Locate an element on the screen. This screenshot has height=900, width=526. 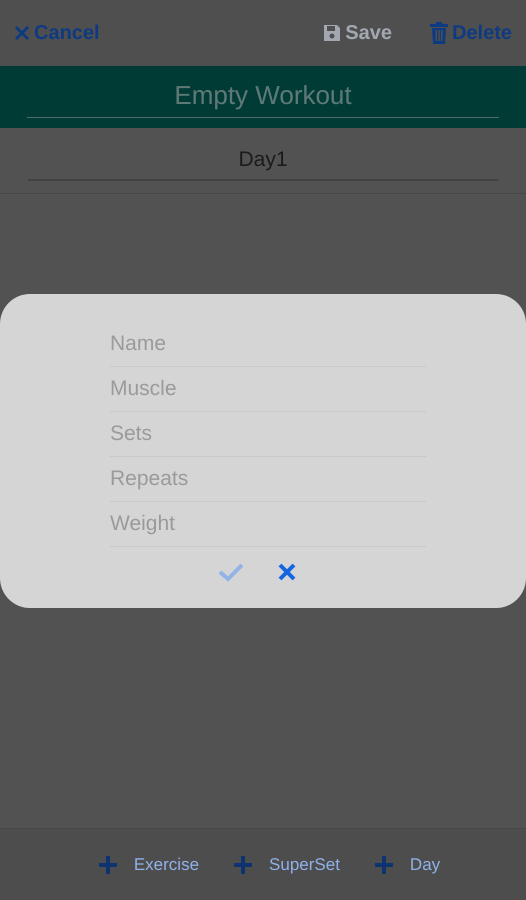
add-button: Day is located at coordinates (407, 865).